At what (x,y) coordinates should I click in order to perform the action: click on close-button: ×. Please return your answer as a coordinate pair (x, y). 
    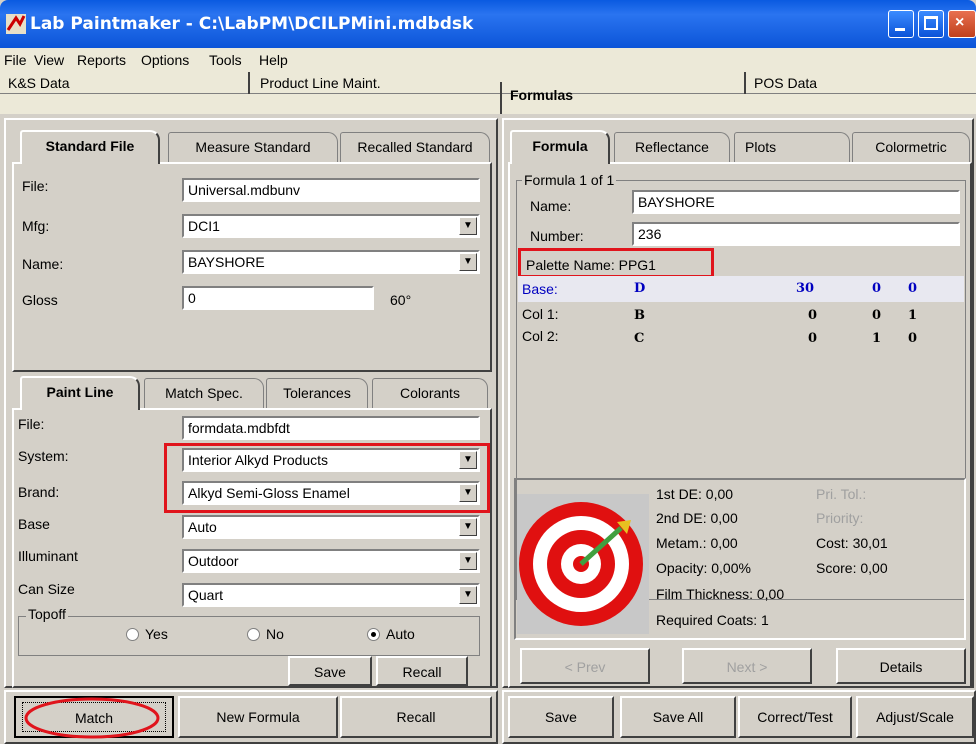
    Looking at the image, I should click on (962, 24).